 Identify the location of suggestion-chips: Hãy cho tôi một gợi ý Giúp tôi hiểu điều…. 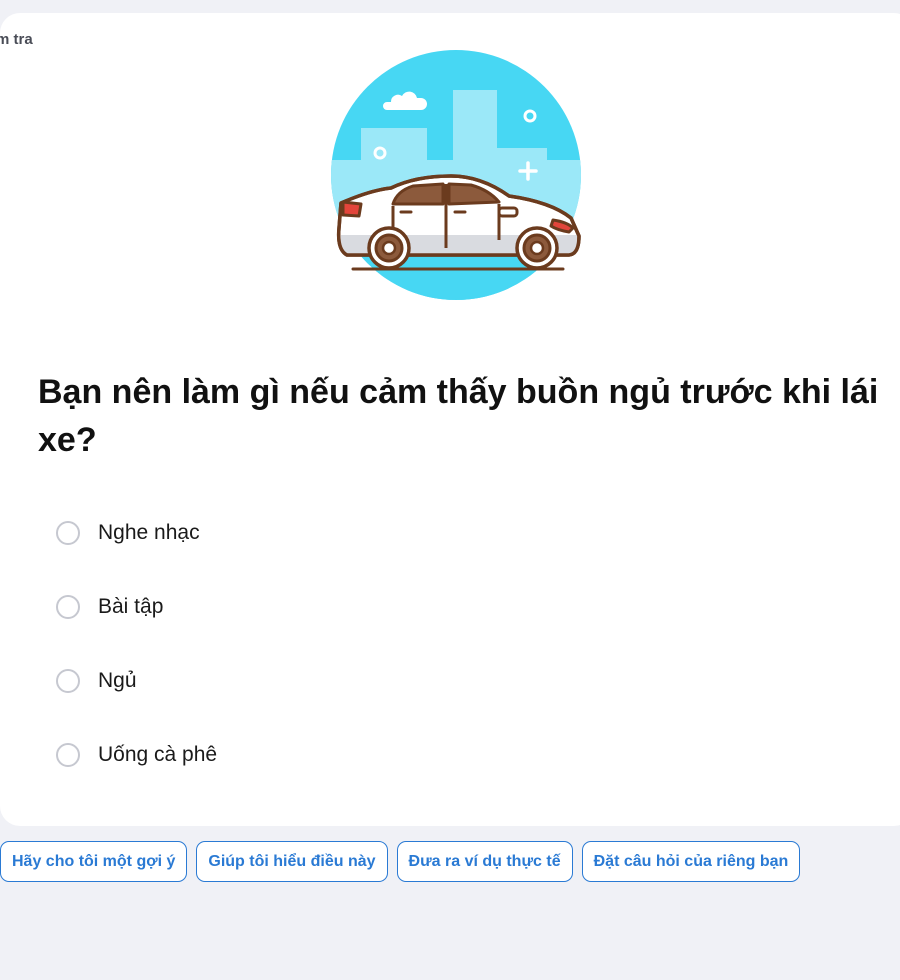
(400, 861).